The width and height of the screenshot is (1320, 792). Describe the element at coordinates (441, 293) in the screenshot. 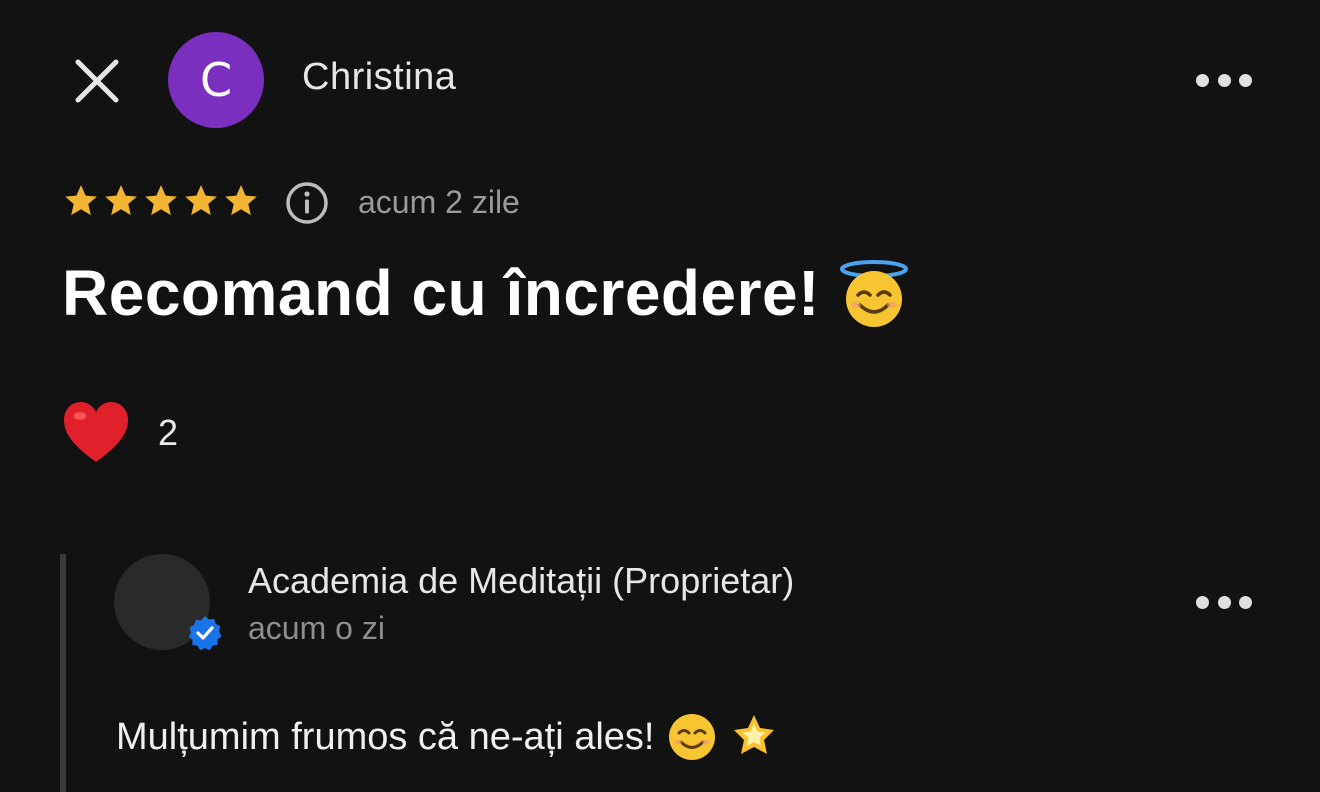

I see `review-title: Recomand cu încredere!` at that location.